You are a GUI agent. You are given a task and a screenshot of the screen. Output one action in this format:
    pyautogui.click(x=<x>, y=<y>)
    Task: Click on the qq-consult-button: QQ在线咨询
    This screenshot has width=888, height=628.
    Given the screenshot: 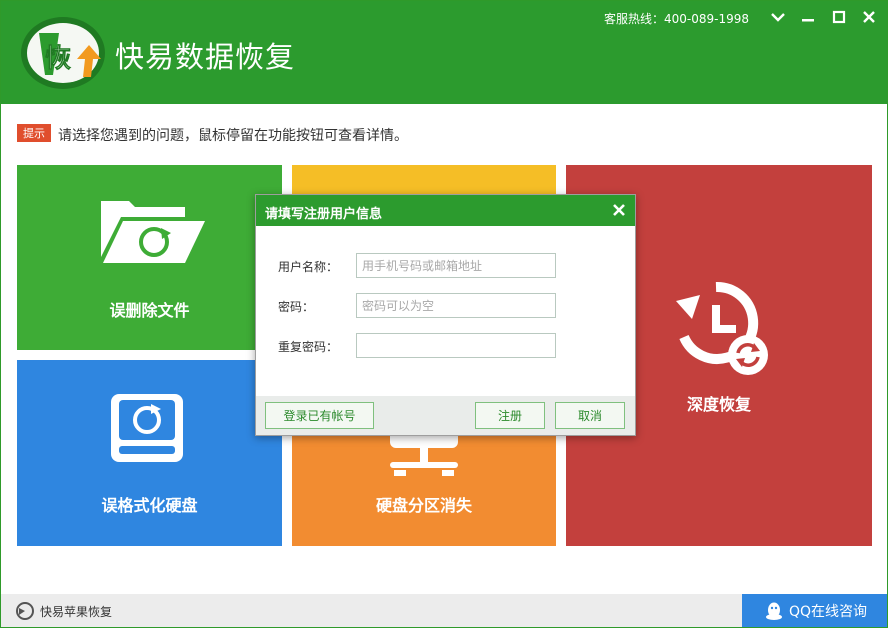 What is the action you would take?
    pyautogui.click(x=814, y=610)
    